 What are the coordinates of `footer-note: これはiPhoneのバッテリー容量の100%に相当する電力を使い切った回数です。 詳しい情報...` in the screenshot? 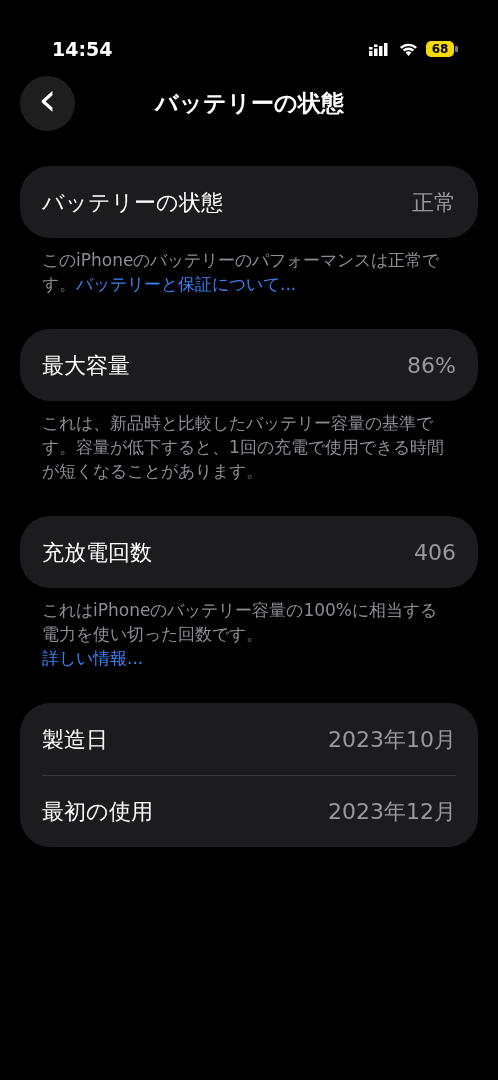 It's located at (239, 634).